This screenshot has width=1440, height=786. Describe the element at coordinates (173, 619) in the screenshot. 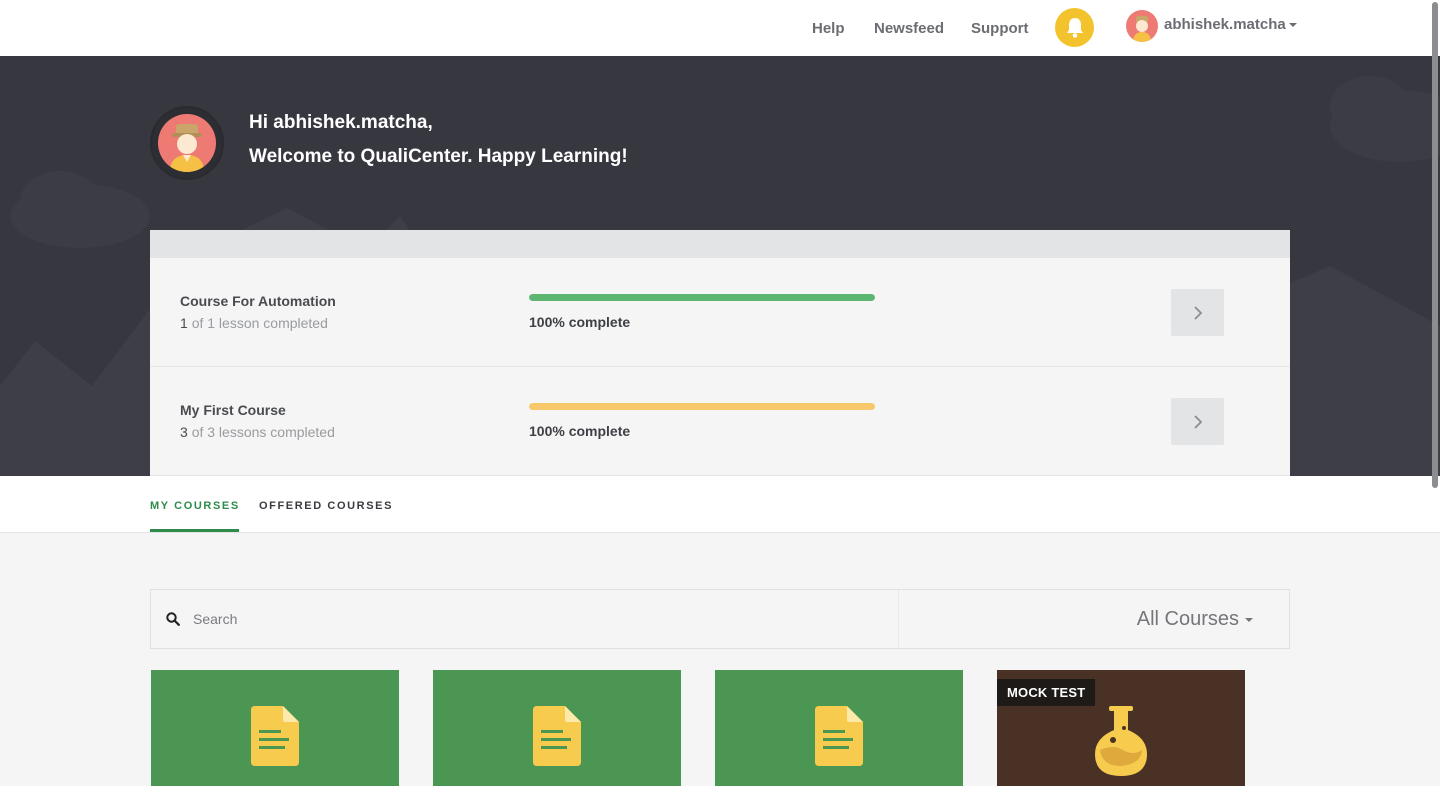

I see `search-icon` at that location.